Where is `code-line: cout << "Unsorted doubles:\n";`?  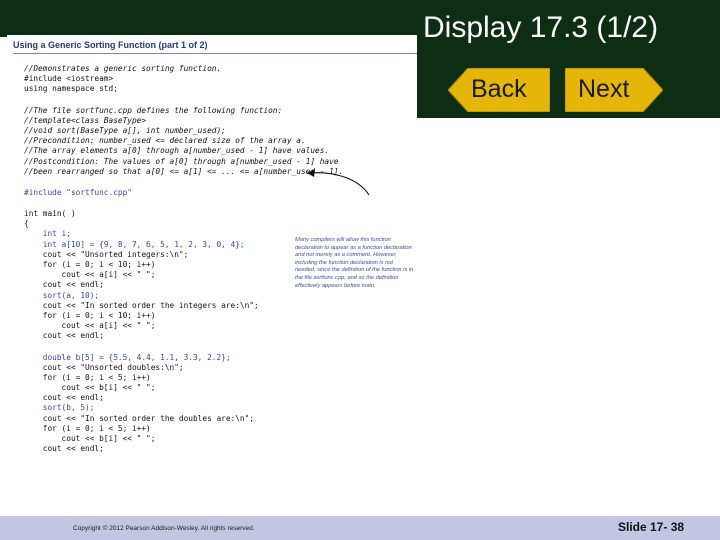 code-line: cout << "Unsorted doubles:\n"; is located at coordinates (104, 367).